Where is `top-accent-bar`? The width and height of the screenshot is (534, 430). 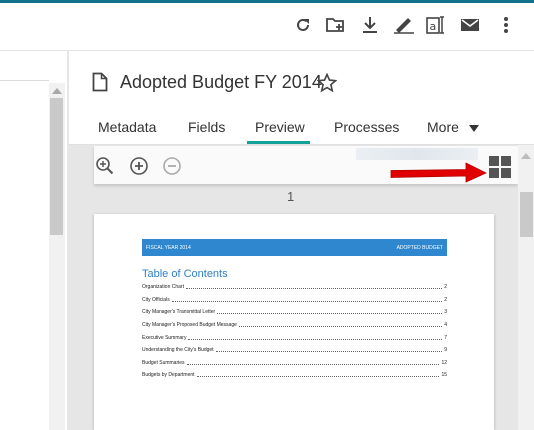
top-accent-bar is located at coordinates (267, 1).